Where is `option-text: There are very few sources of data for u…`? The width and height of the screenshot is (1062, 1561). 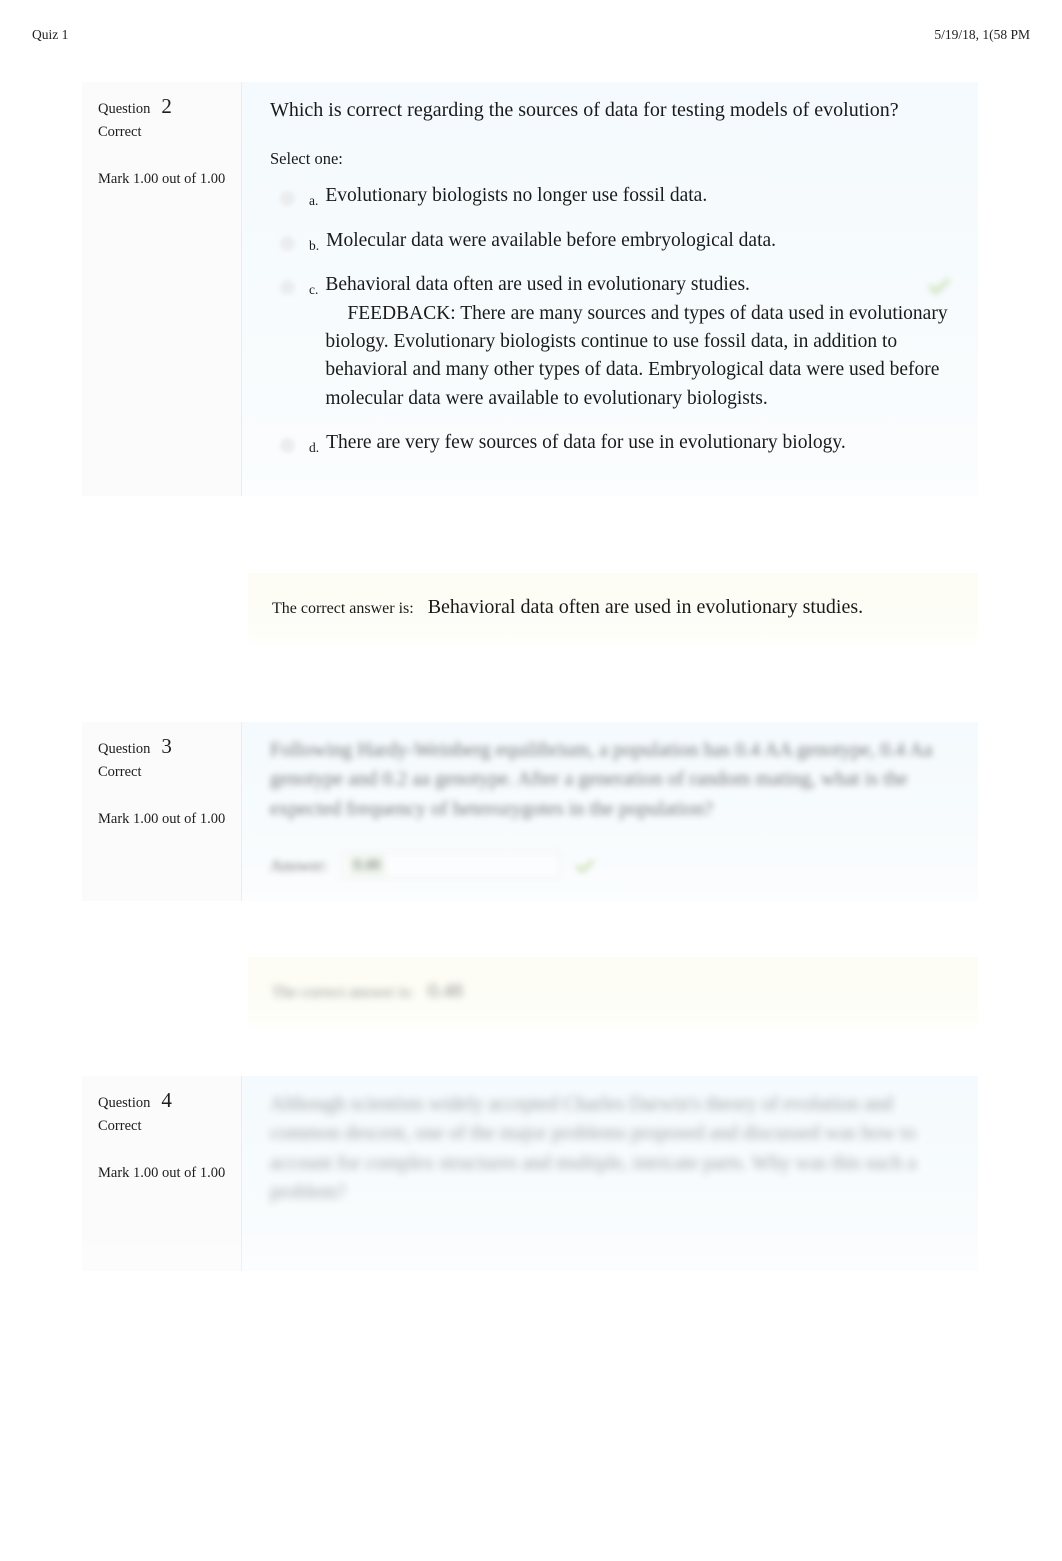
option-text: There are very few sources of data for u… is located at coordinates (586, 443).